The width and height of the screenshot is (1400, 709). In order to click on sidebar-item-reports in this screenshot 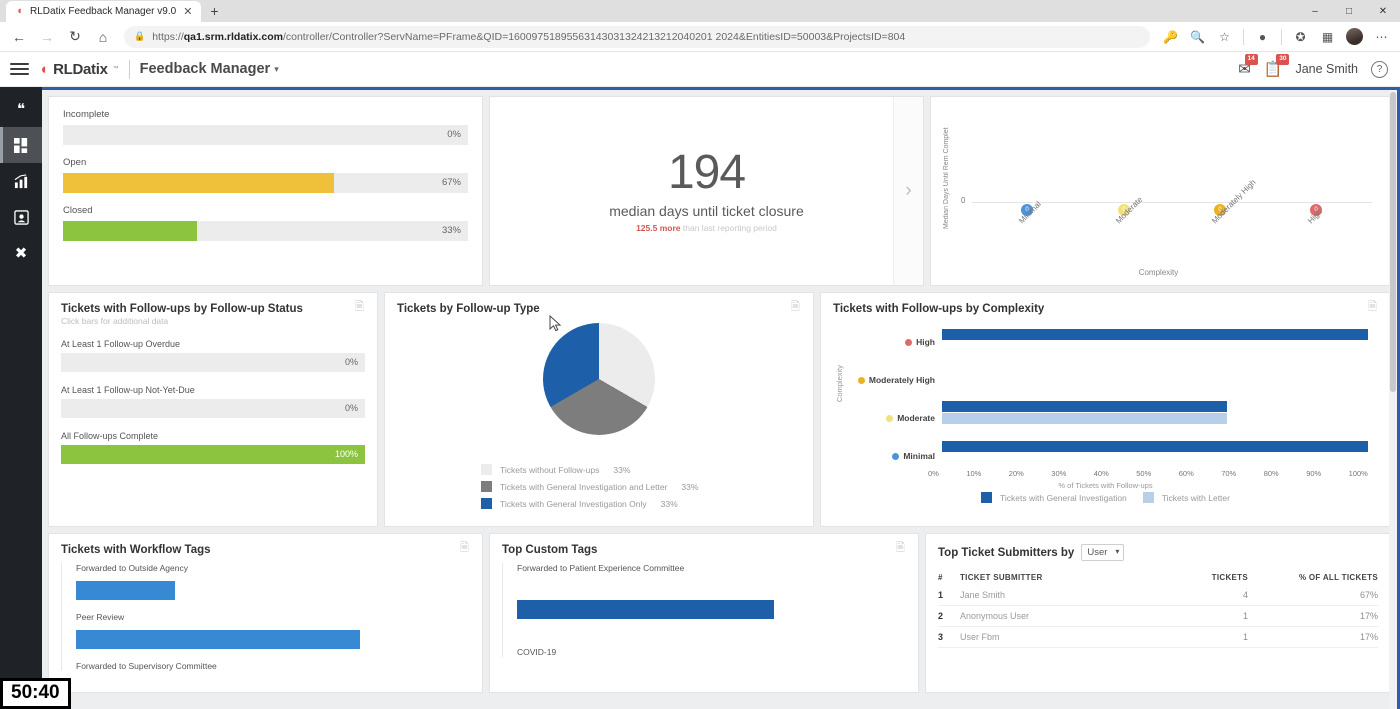, I will do `click(21, 181)`.